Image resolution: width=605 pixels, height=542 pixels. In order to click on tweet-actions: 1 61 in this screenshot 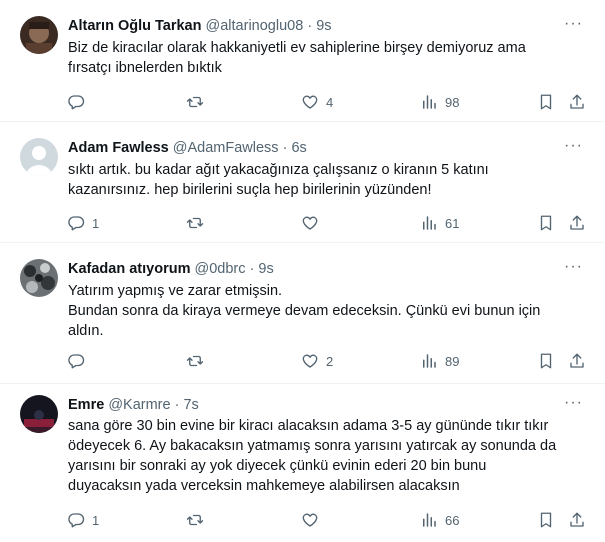, I will do `click(302, 223)`.